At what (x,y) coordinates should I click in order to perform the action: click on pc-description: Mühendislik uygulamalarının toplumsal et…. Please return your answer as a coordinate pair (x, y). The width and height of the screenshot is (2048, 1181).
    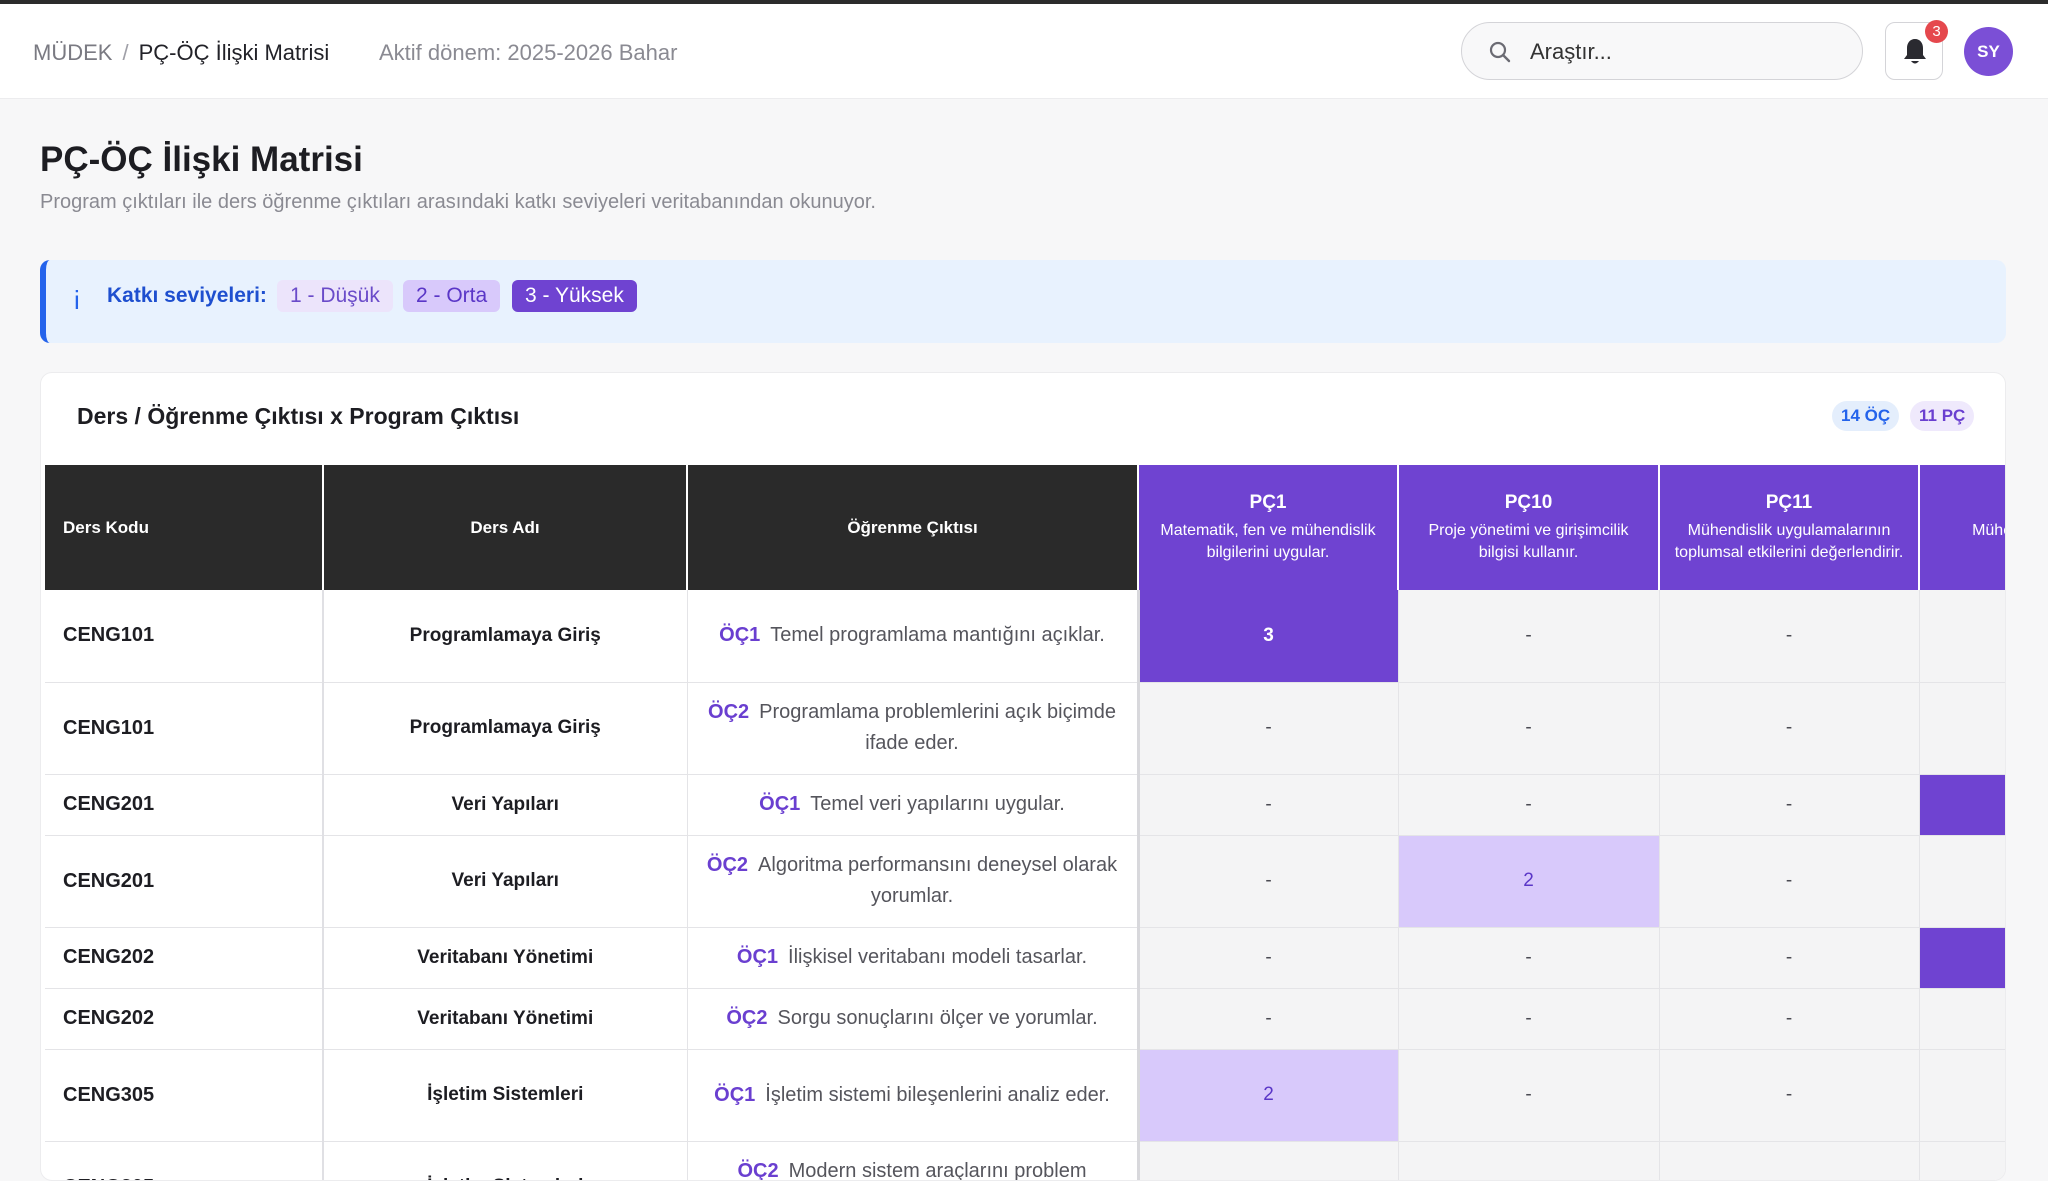
    Looking at the image, I should click on (1789, 541).